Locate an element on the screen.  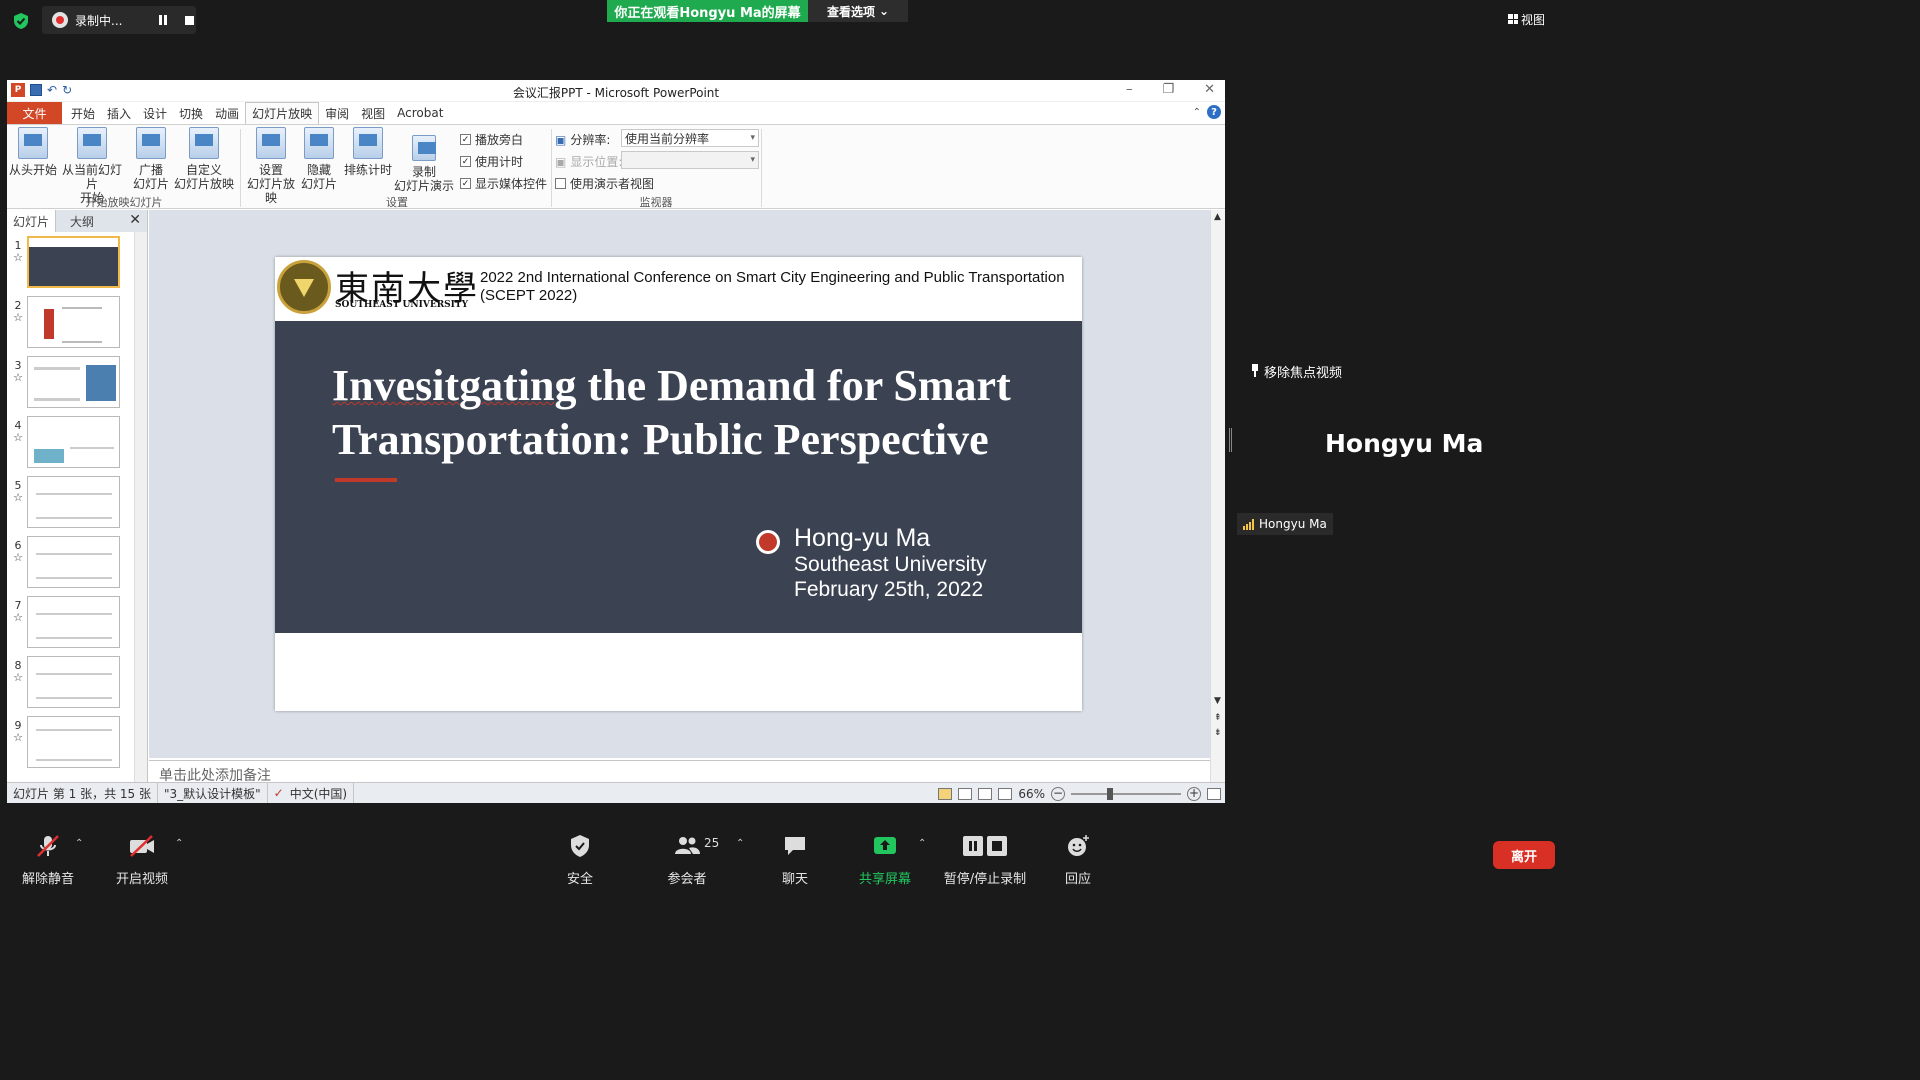
slide-number: 7 ☆ is located at coordinates (18, 611).